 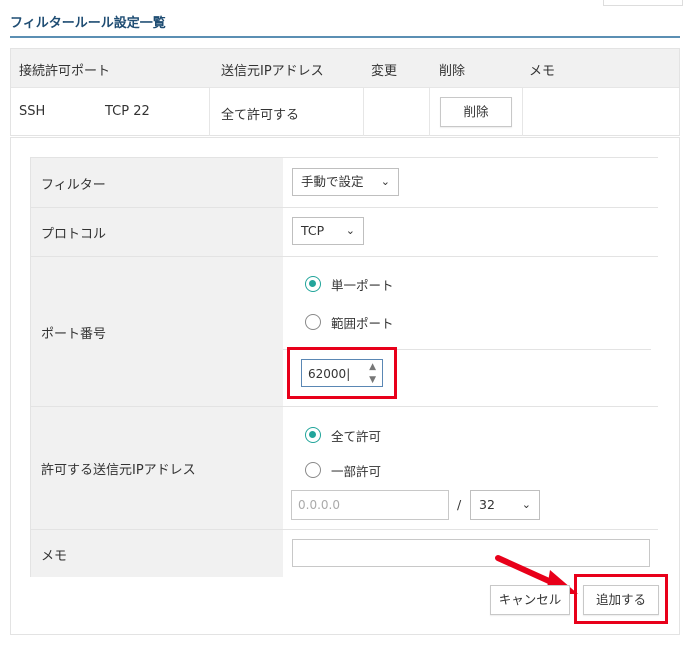 I want to click on memo-label: メモ, so click(x=54, y=556).